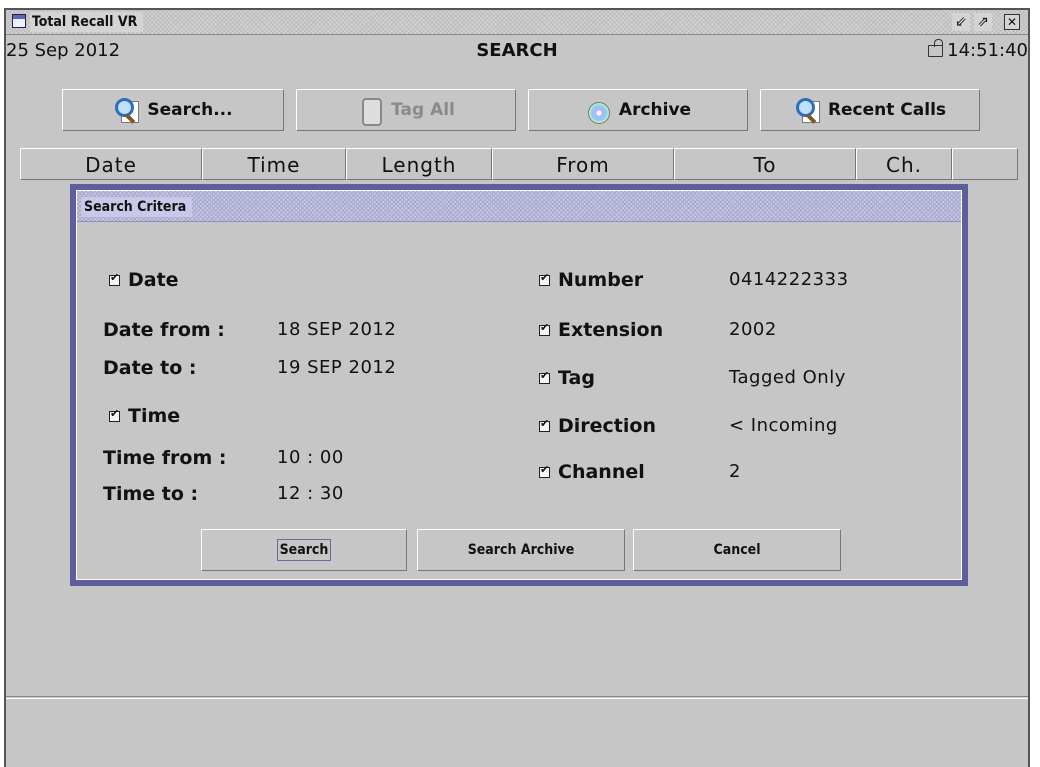 This screenshot has height=767, width=1040. I want to click on column-header-date: Date, so click(111, 164).